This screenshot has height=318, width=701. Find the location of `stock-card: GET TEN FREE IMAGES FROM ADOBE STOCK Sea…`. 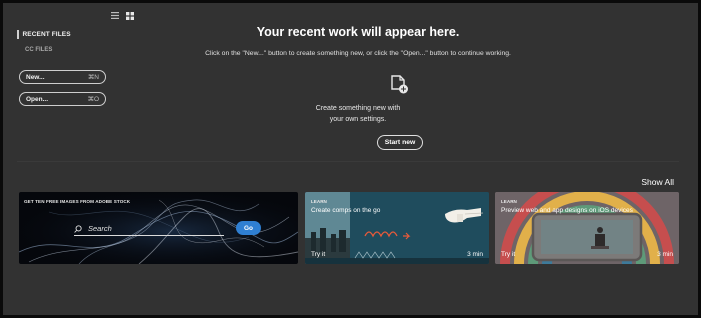

stock-card: GET TEN FREE IMAGES FROM ADOBE STOCK Sea… is located at coordinates (158, 228).